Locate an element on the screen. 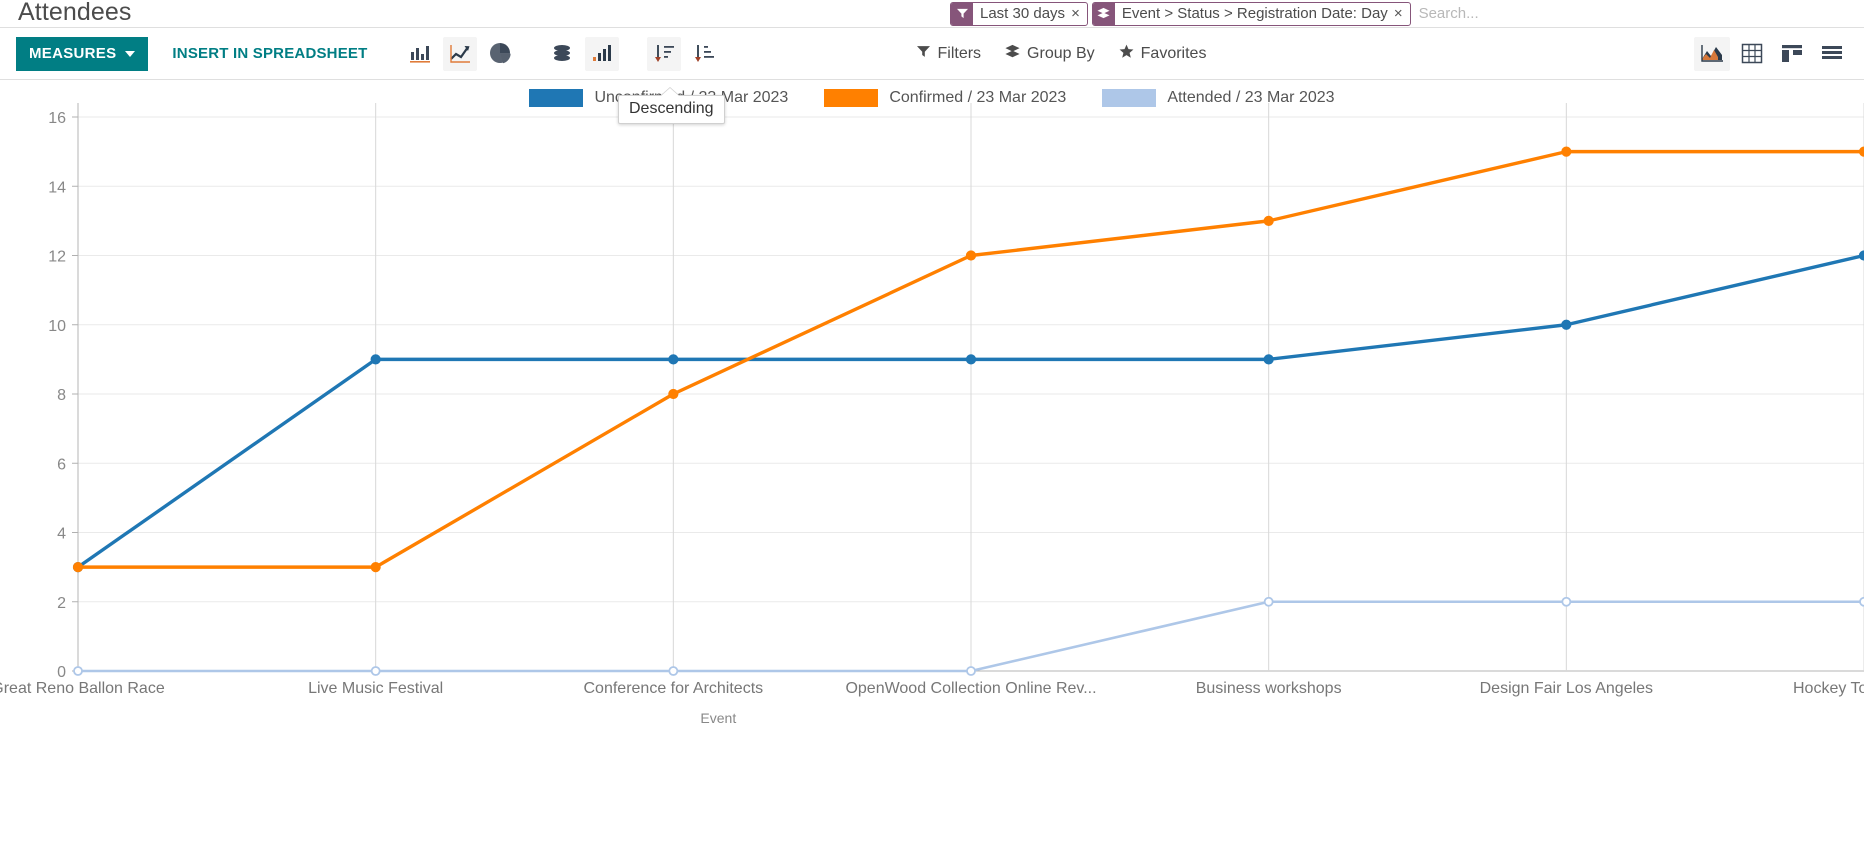  y-axis-tick: 4 is located at coordinates (61, 534).